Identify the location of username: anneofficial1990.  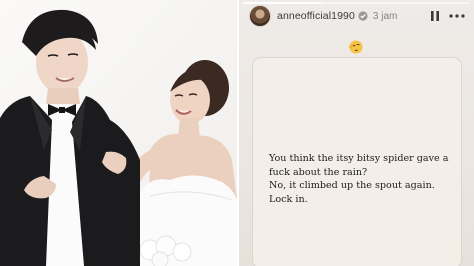
(316, 16).